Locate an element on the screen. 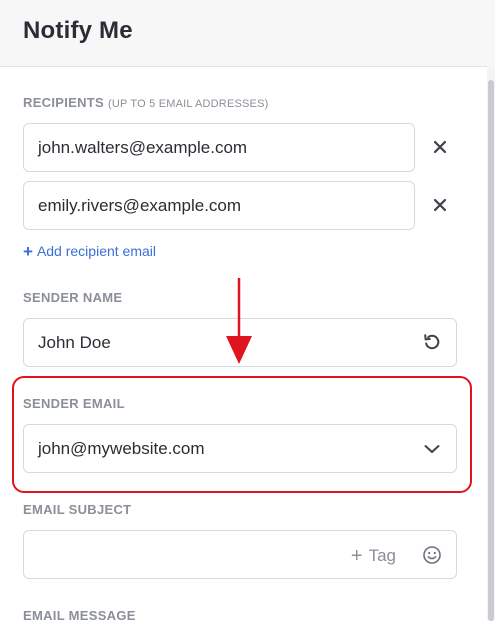 The image size is (495, 621). add-recipient-link: + Add recipient email is located at coordinates (89, 251).